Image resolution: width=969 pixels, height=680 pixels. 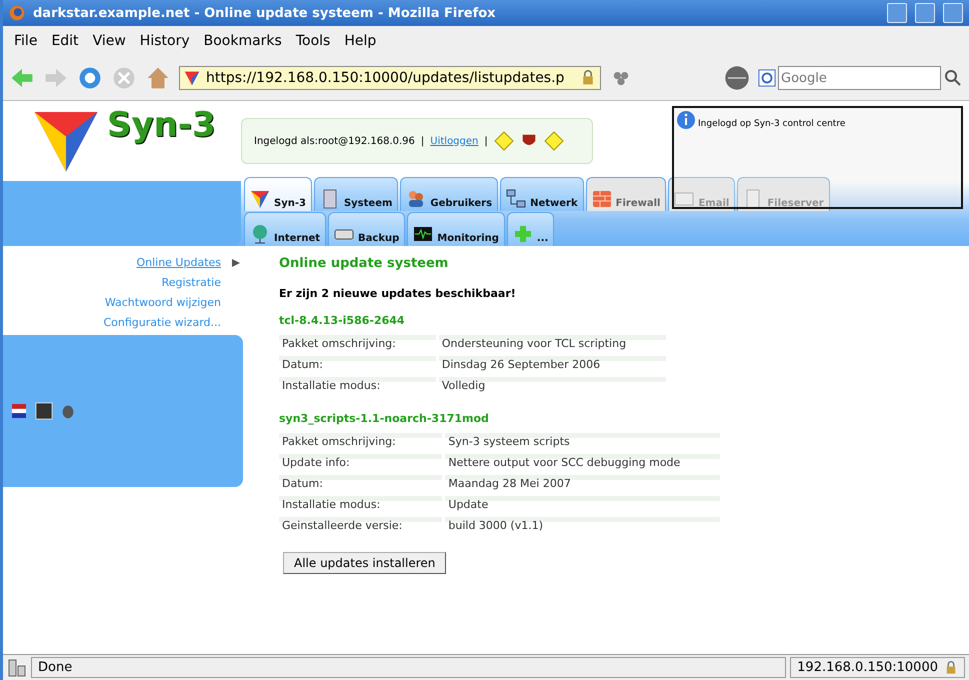 I want to click on menu-item: Help, so click(x=360, y=41).